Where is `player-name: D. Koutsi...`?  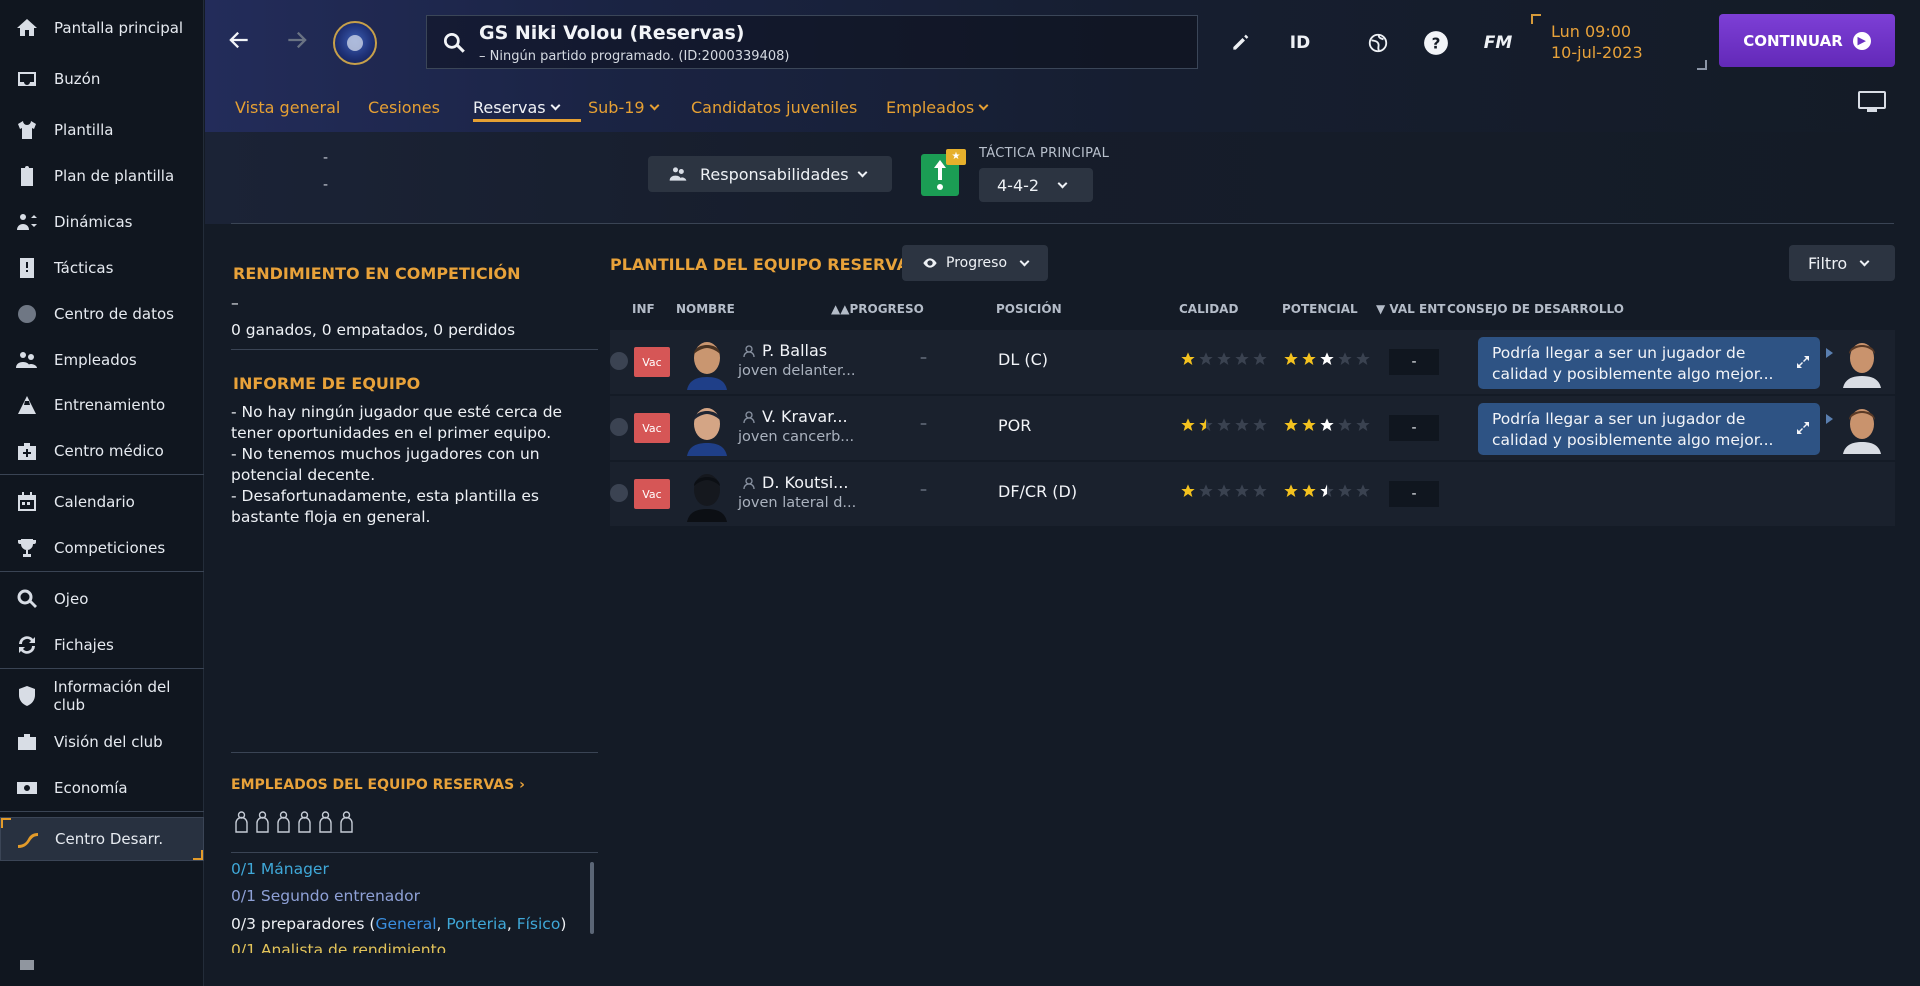
player-name: D. Koutsi... is located at coordinates (805, 482).